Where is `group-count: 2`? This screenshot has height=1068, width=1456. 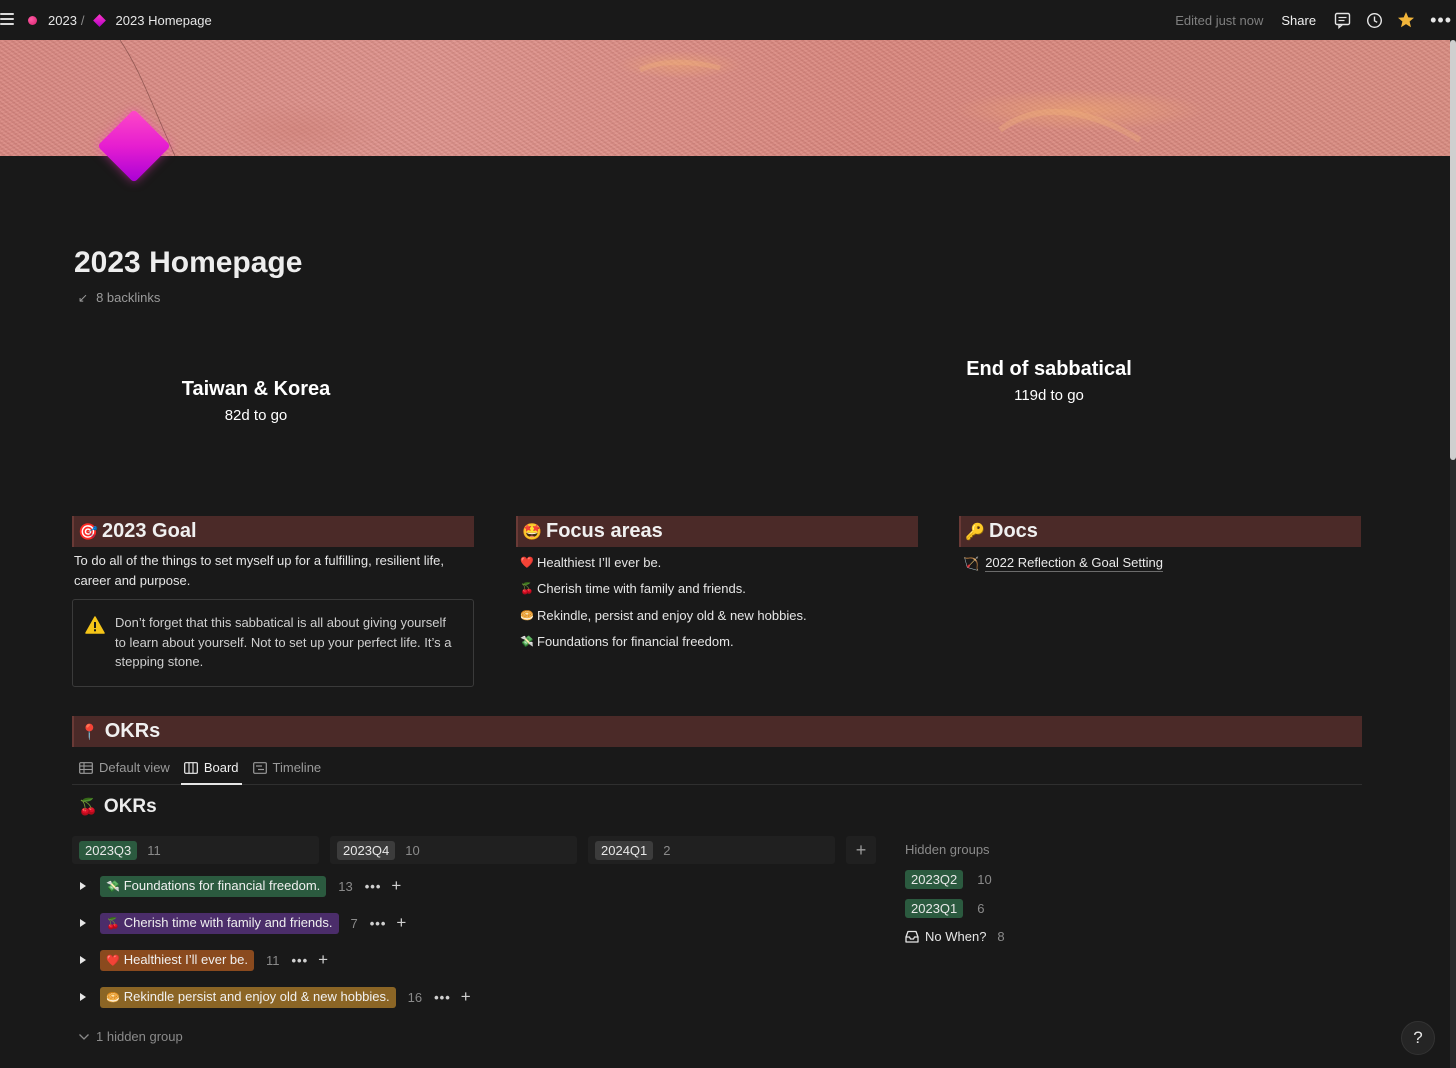
group-count: 2 is located at coordinates (667, 850).